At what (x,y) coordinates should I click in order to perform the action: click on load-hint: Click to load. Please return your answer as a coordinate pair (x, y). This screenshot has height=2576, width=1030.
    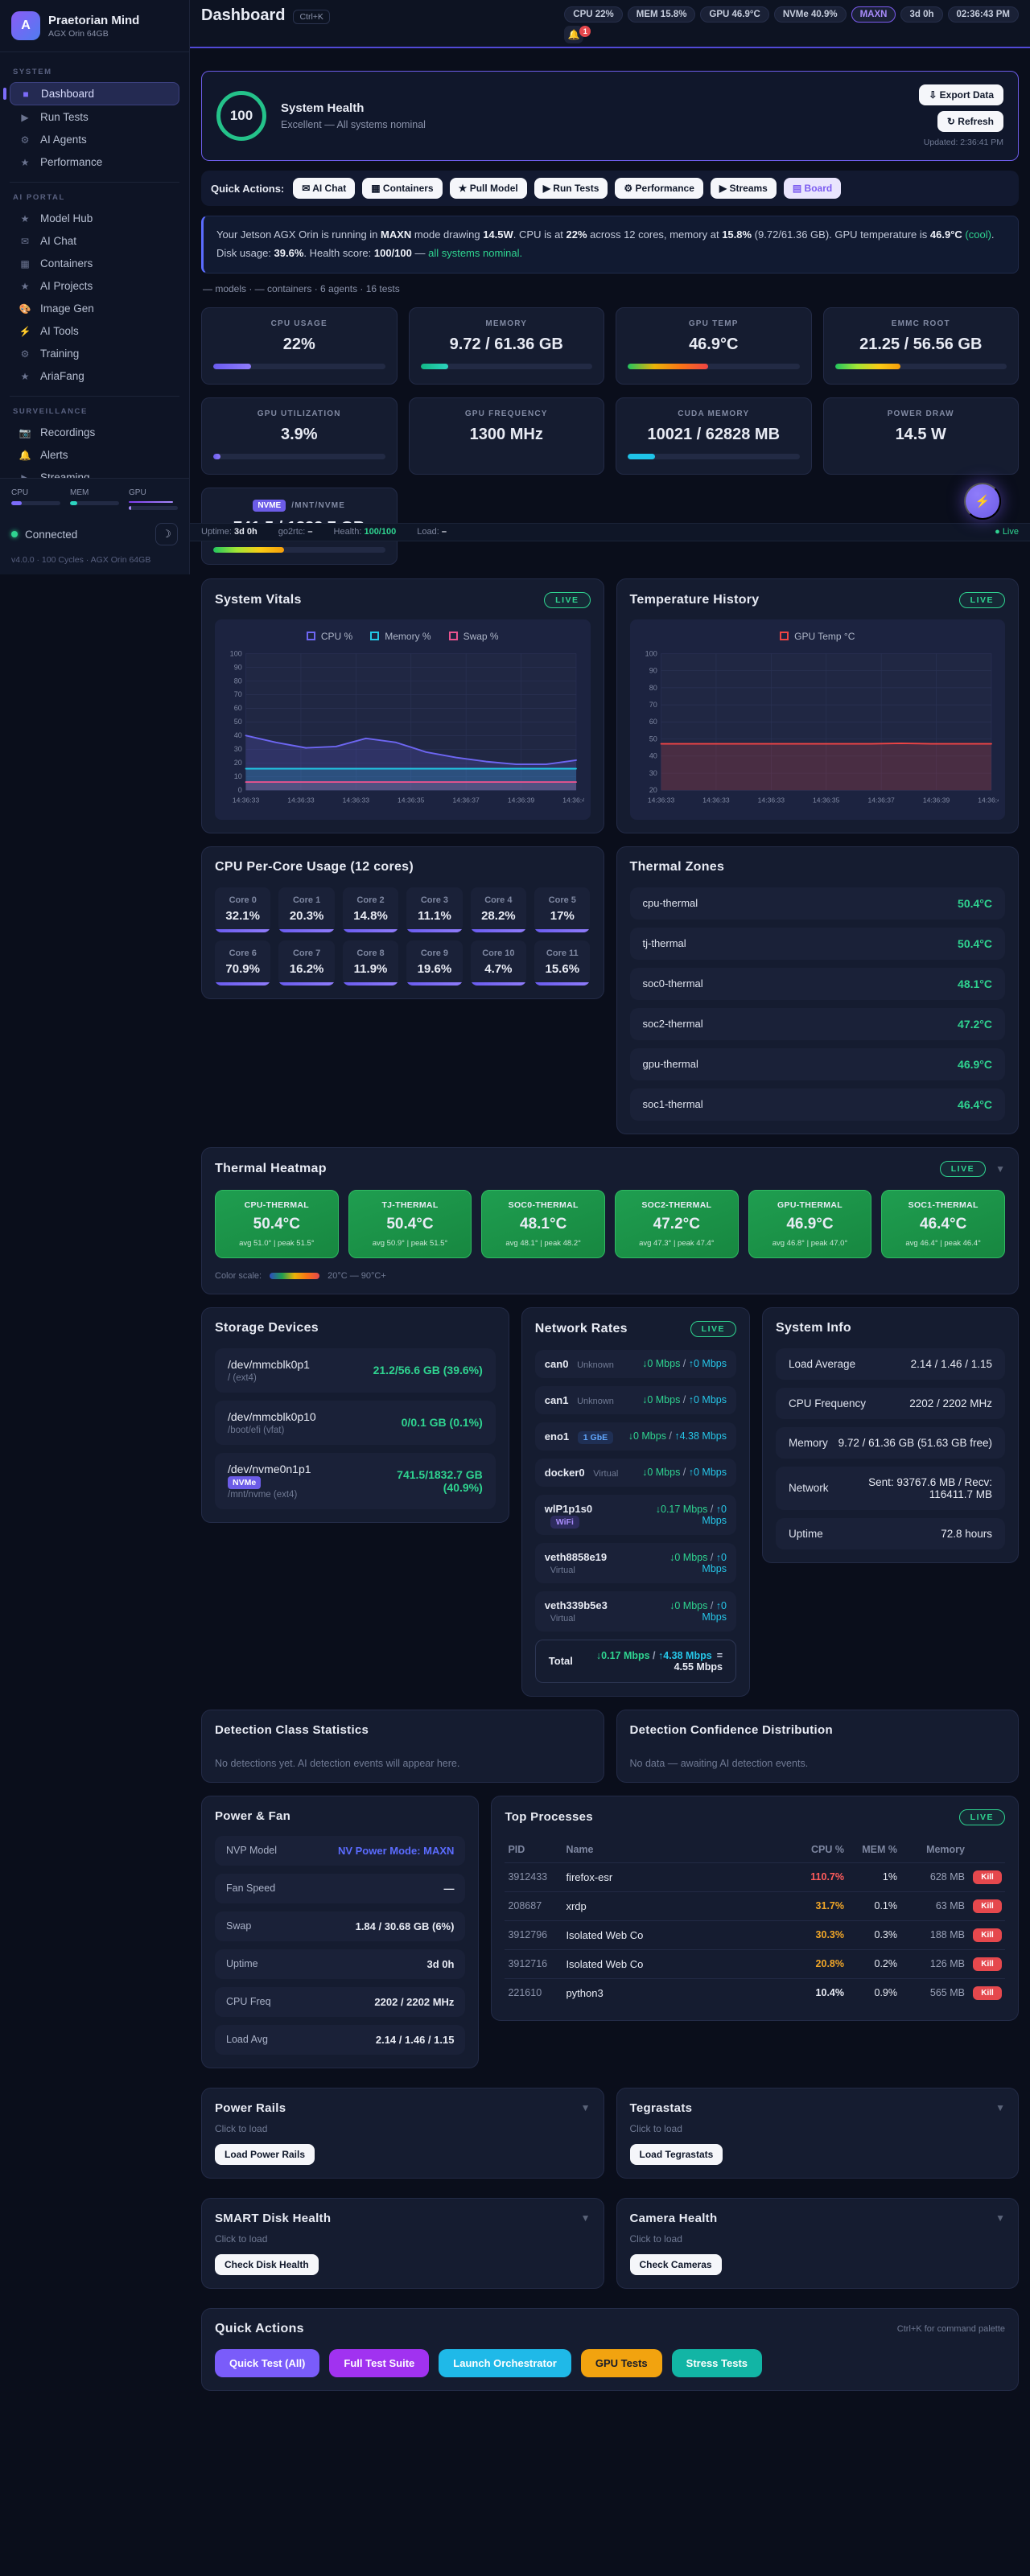
    Looking at the image, I should click on (655, 2238).